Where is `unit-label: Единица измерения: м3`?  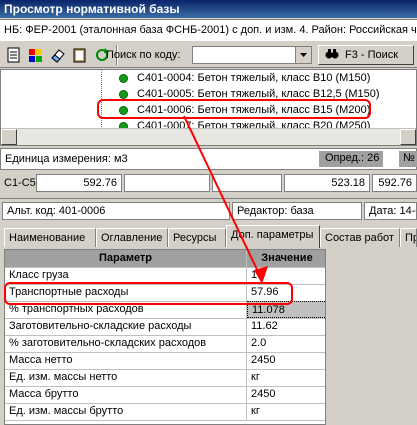
unit-label: Единица измерения: м3 is located at coordinates (66, 159).